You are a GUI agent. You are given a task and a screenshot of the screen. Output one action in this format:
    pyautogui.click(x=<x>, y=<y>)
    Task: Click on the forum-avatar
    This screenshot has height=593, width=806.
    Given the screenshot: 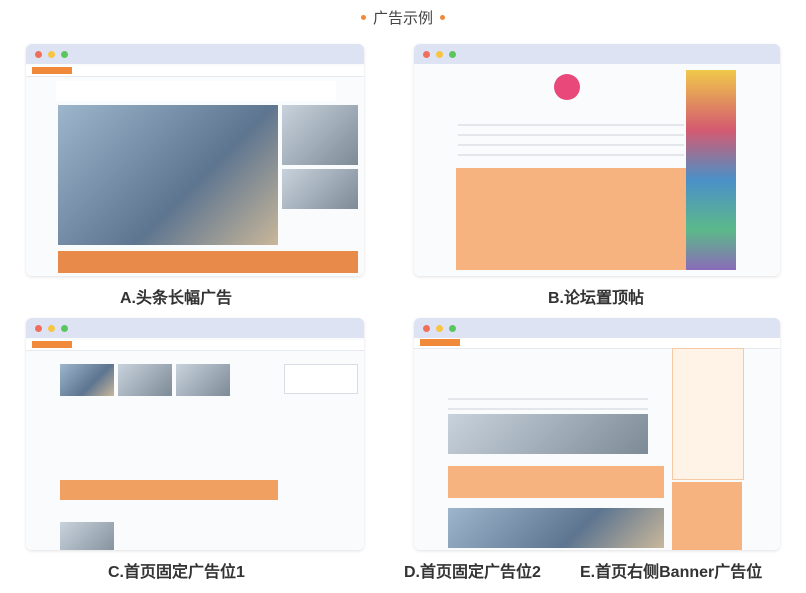 What is the action you would take?
    pyautogui.click(x=567, y=87)
    